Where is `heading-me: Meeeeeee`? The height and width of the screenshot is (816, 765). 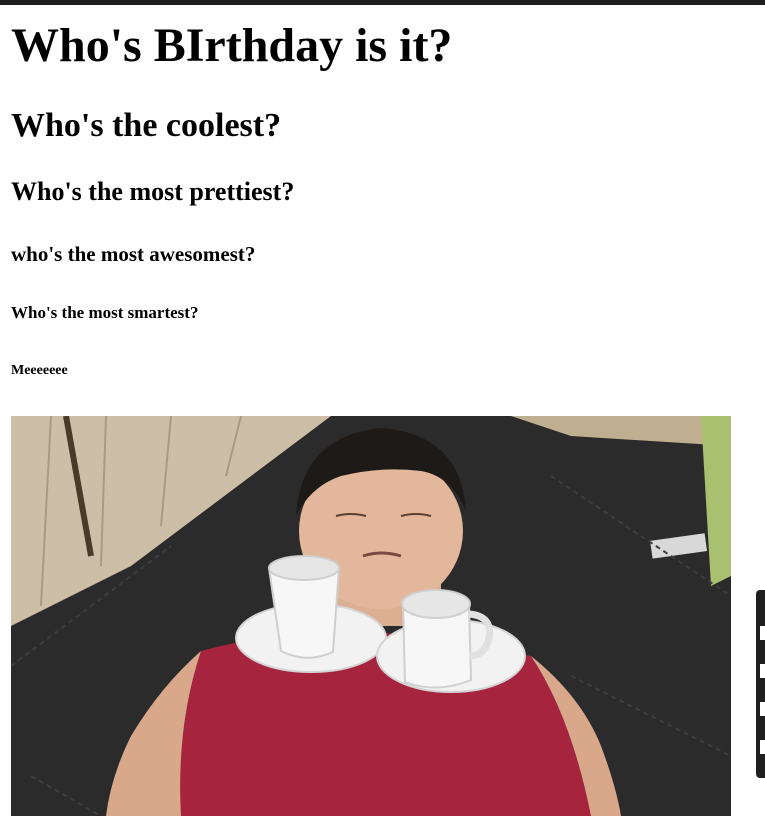
heading-me: Meeeeeee is located at coordinates (39, 370).